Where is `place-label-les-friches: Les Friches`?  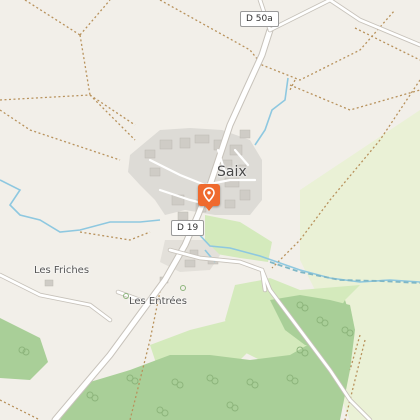
place-label-les-friches: Les Friches is located at coordinates (62, 270).